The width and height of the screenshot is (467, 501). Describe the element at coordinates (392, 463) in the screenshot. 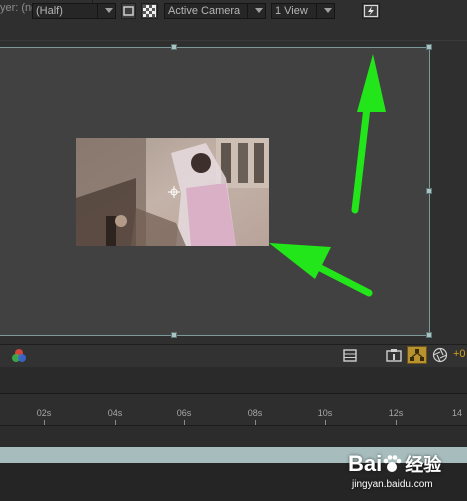

I see `paw-logo-icon` at that location.